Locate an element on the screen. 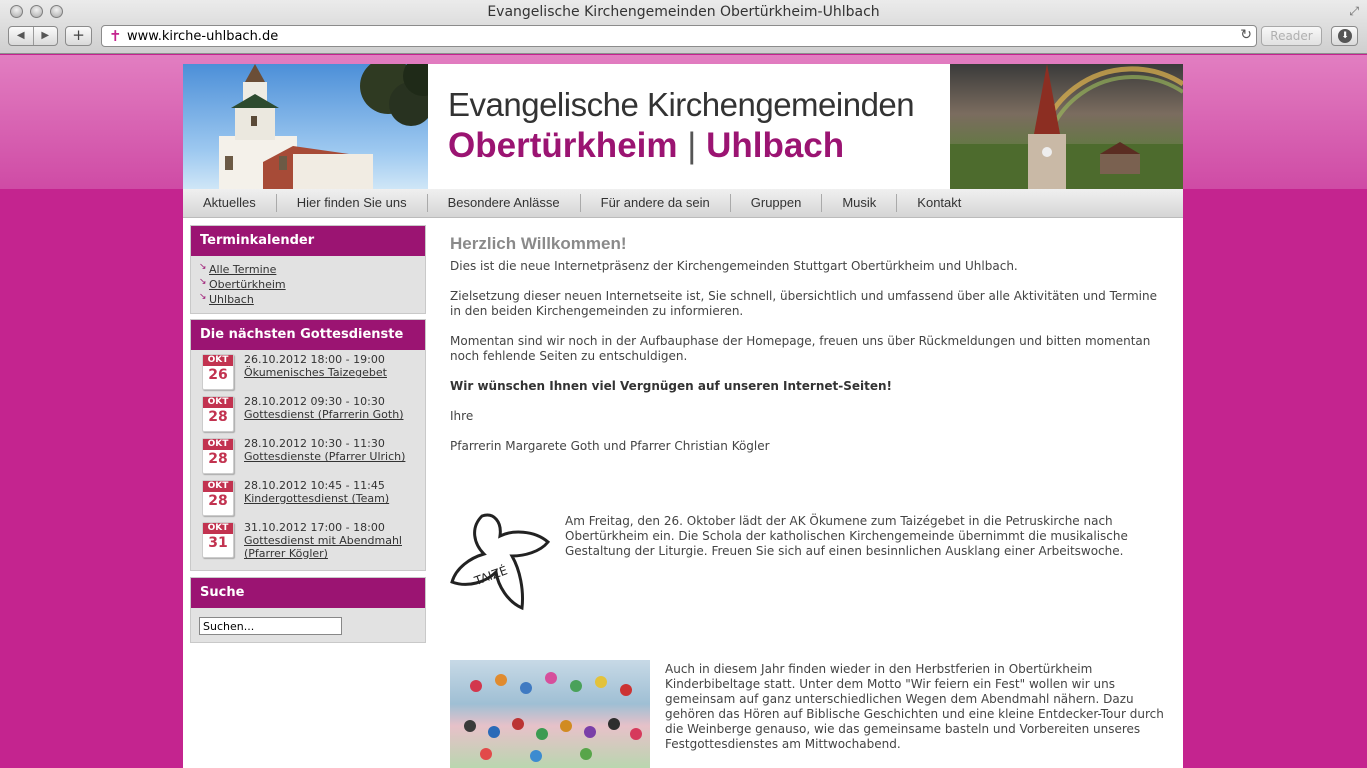 The image size is (1367, 768). nav-kontakt: Kontakt is located at coordinates (939, 203).